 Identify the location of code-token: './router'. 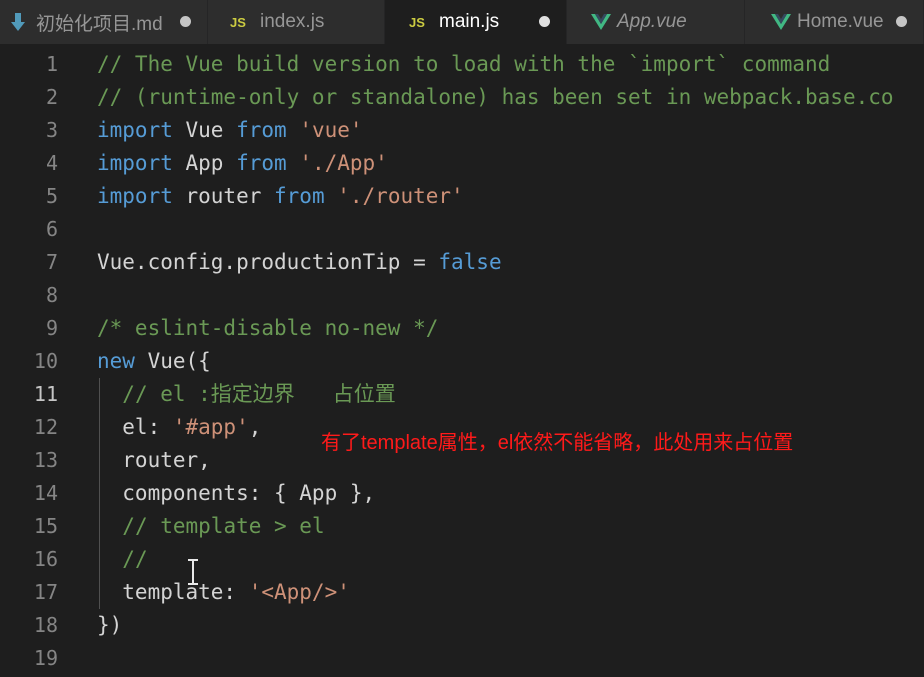
(400, 196).